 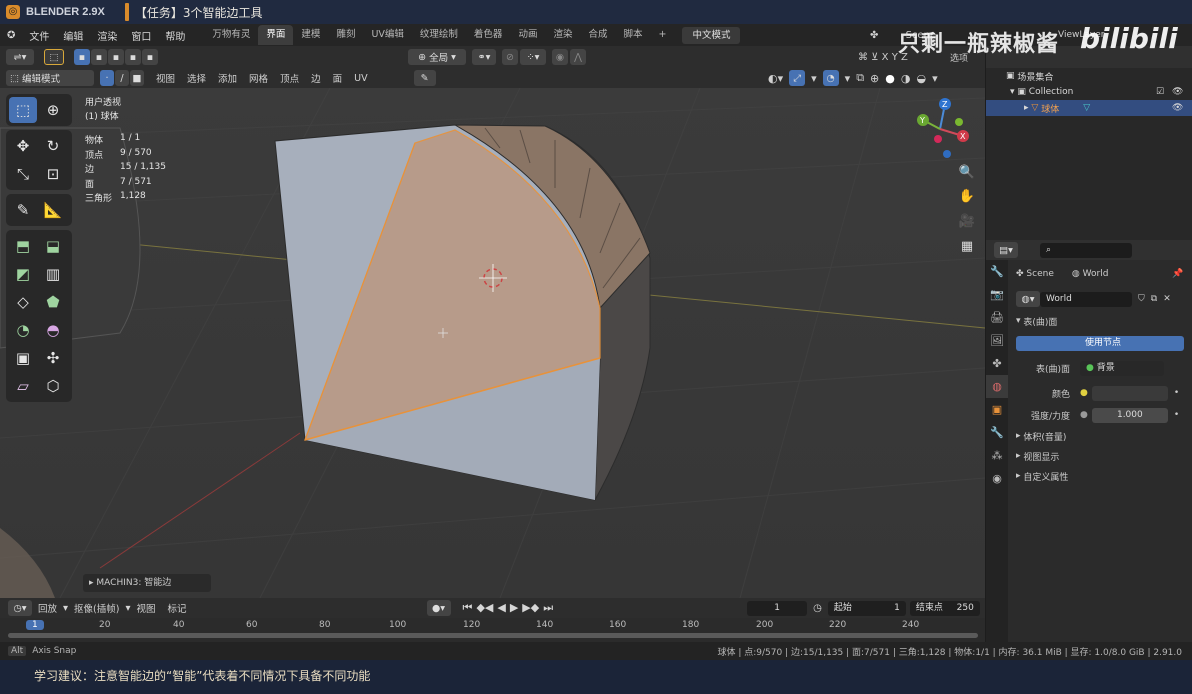 What do you see at coordinates (147, 583) in the screenshot?
I see `last-operator-panel: ▸ MACHIN3: 智能边` at bounding box center [147, 583].